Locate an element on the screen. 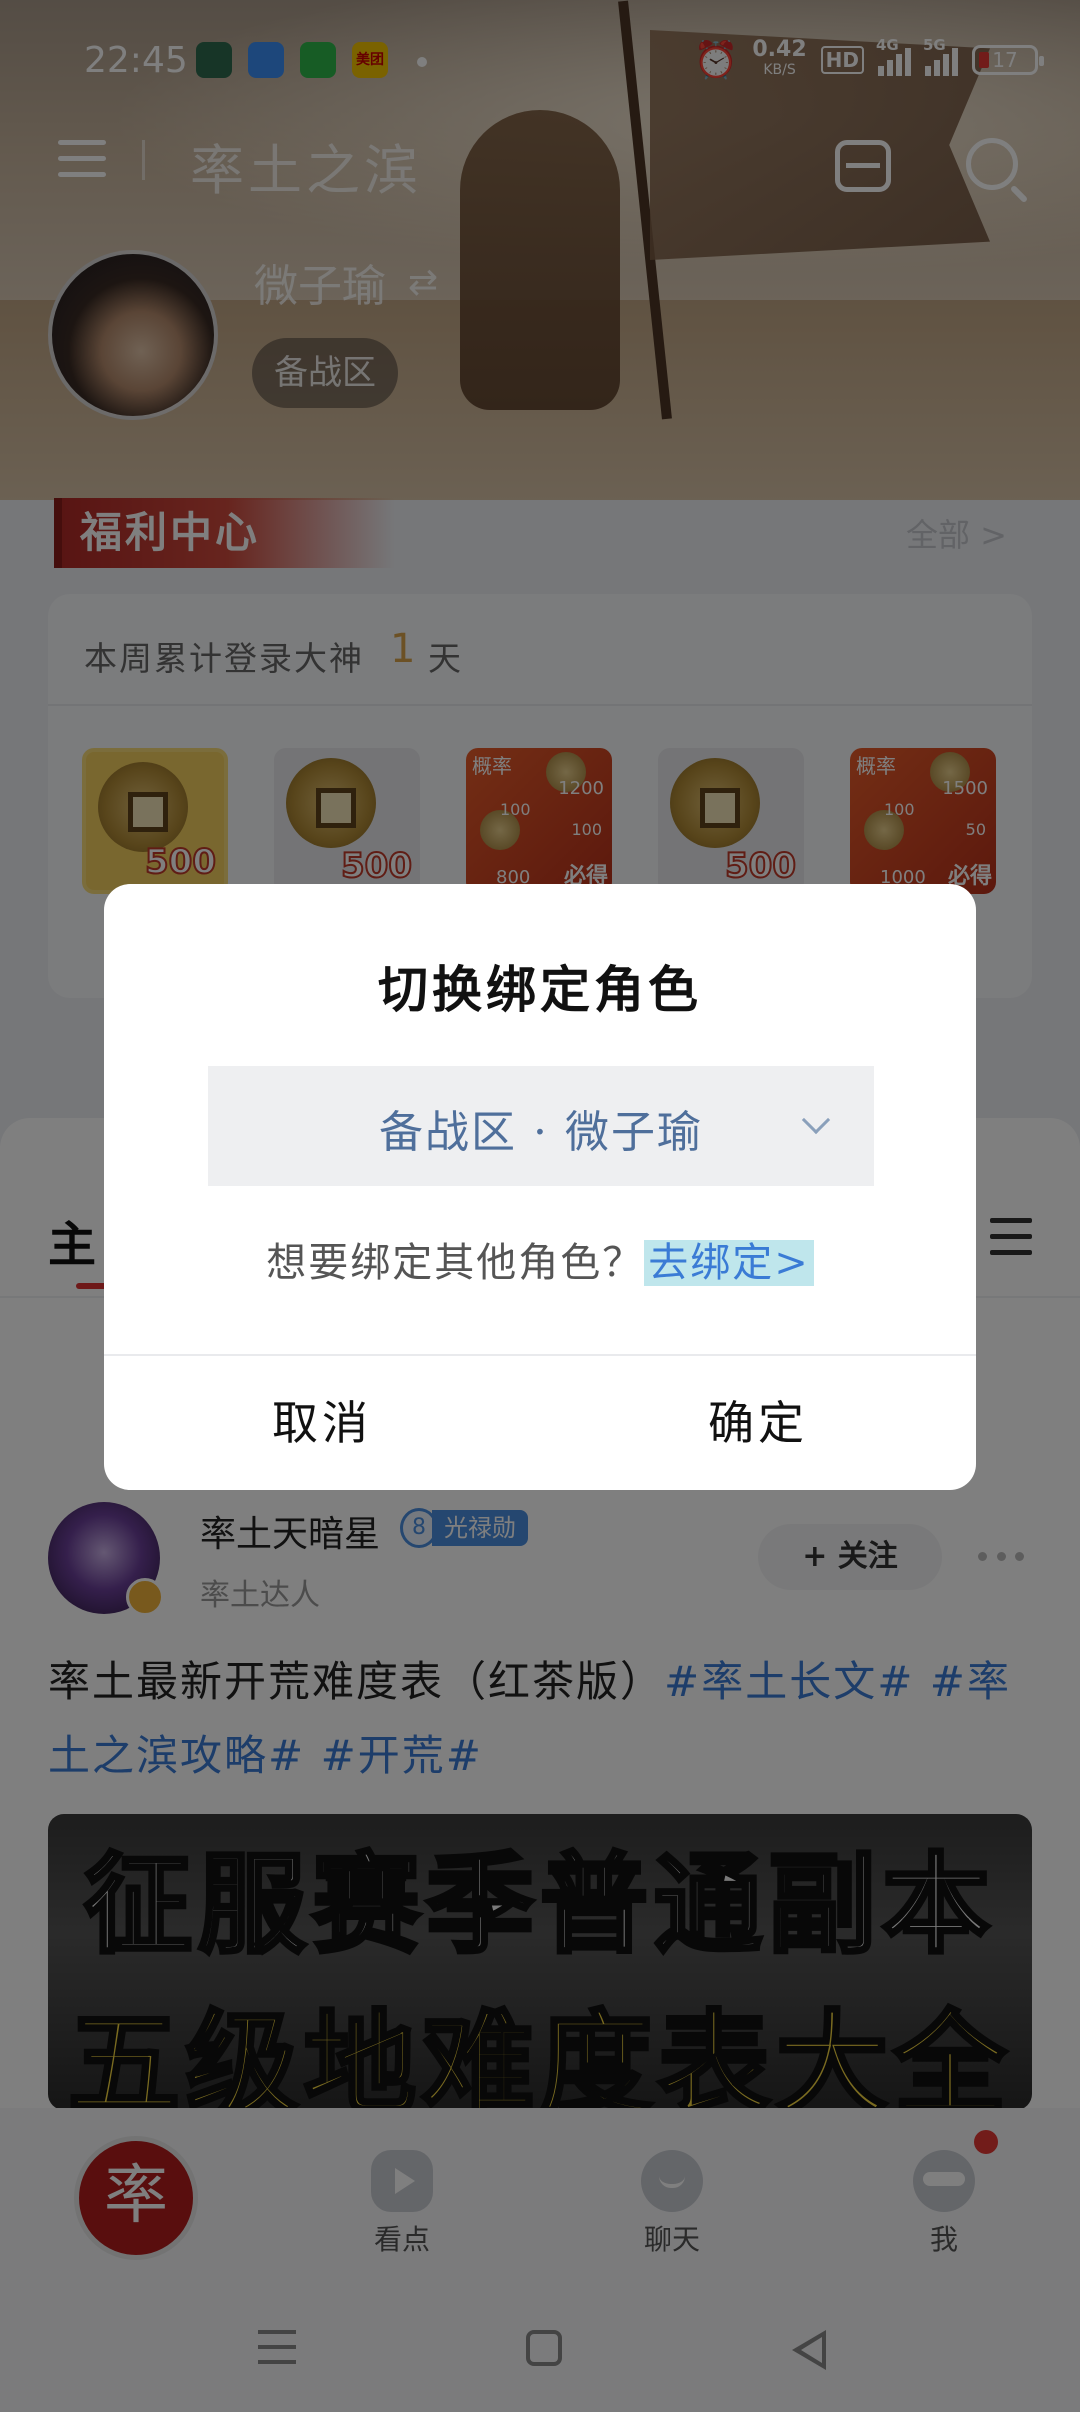 The image size is (1080, 2412). bind-hint: 想要绑定其他角色？ 去绑定> is located at coordinates (540, 1259).